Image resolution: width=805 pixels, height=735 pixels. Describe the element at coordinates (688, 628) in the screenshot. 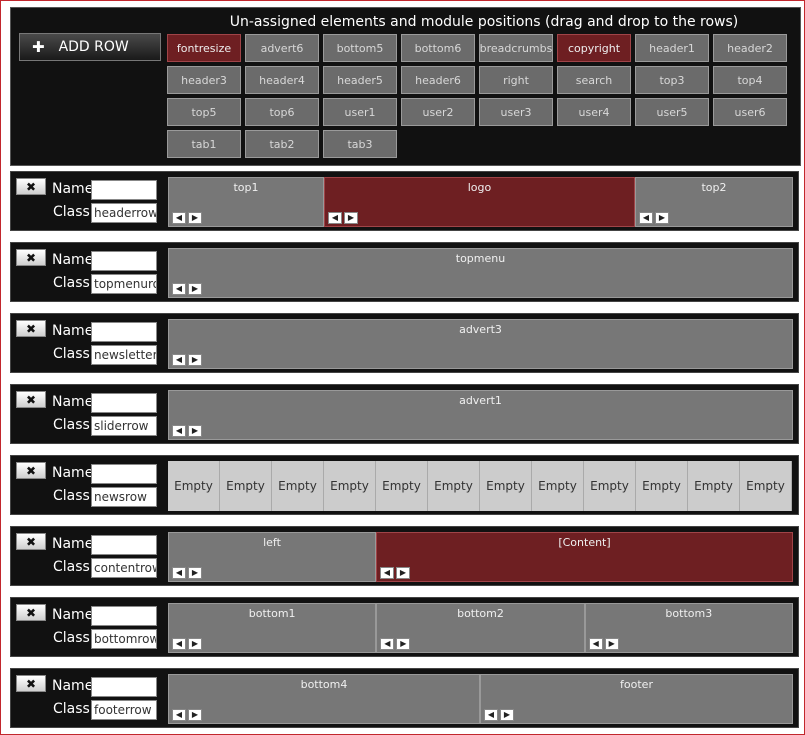

I see `module-slot-bottom3: bottom3 ◀ ▶` at that location.